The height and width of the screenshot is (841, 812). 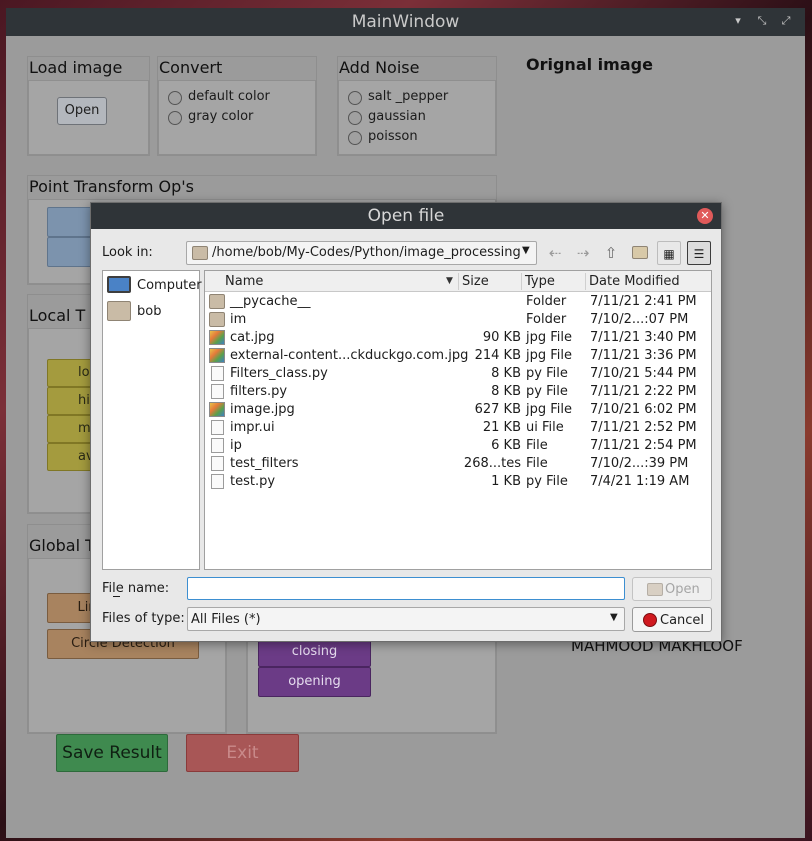 I want to click on column-type: Type, so click(x=540, y=281).